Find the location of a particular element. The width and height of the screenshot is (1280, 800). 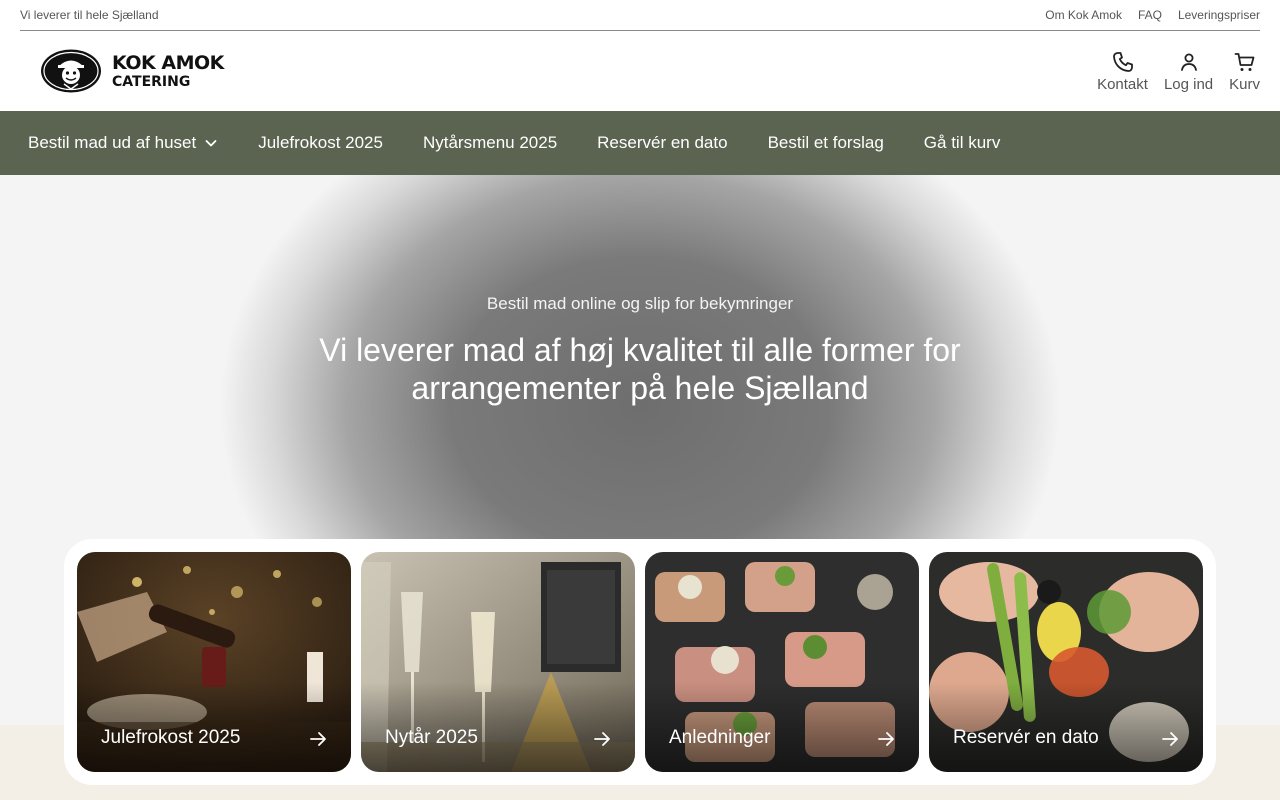

nav-order-food: Bestil mad ud af huset is located at coordinates (123, 143).